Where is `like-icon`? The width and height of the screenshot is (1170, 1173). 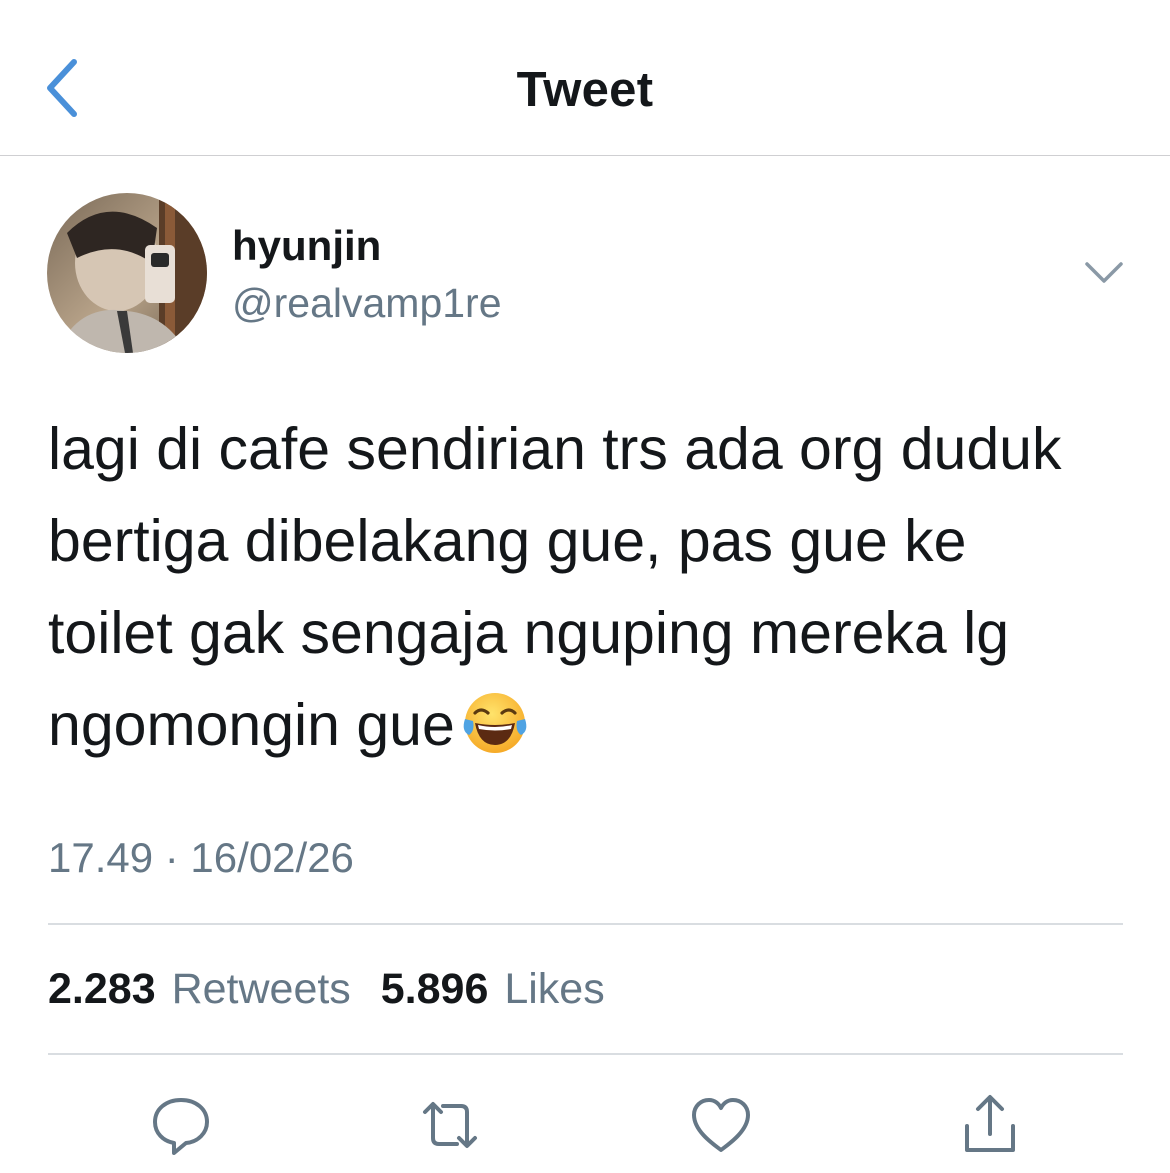 like-icon is located at coordinates (721, 1125).